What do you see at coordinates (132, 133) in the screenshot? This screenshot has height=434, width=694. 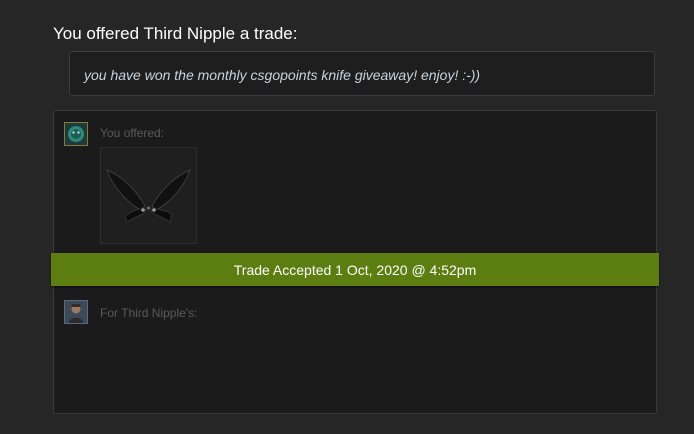 I see `you-offered-label: You offered:` at bounding box center [132, 133].